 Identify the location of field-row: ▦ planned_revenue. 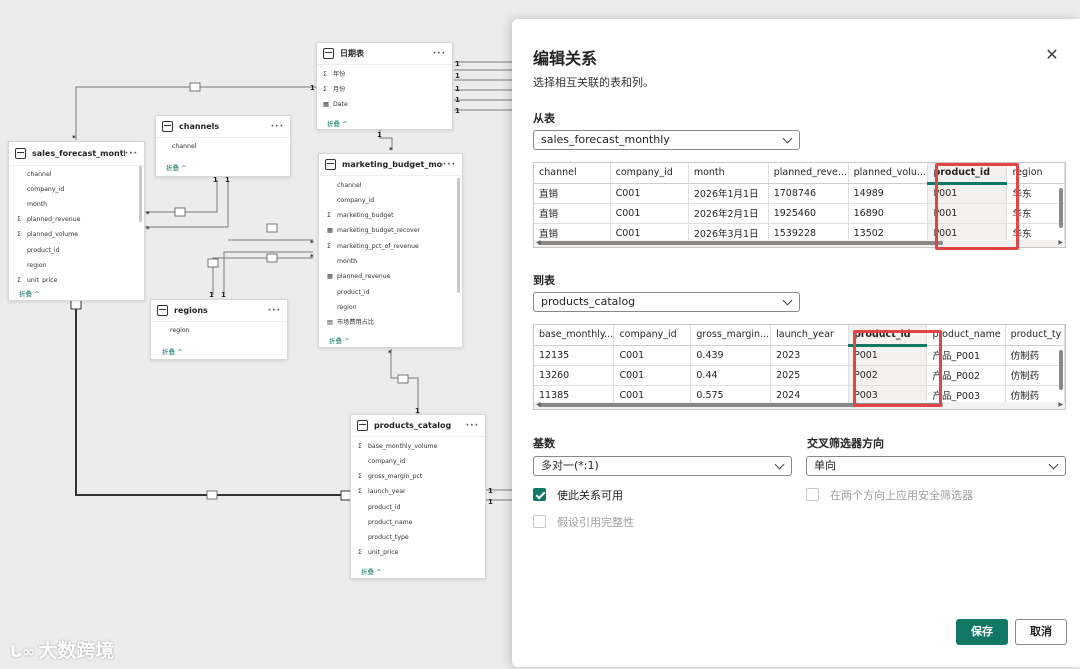
(358, 277).